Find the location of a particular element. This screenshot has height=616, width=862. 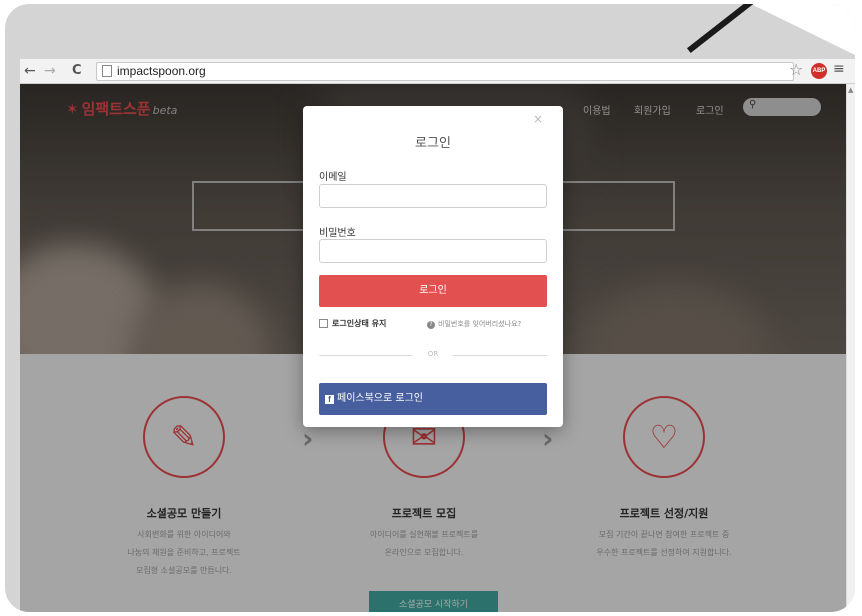

password-field is located at coordinates (433, 251).